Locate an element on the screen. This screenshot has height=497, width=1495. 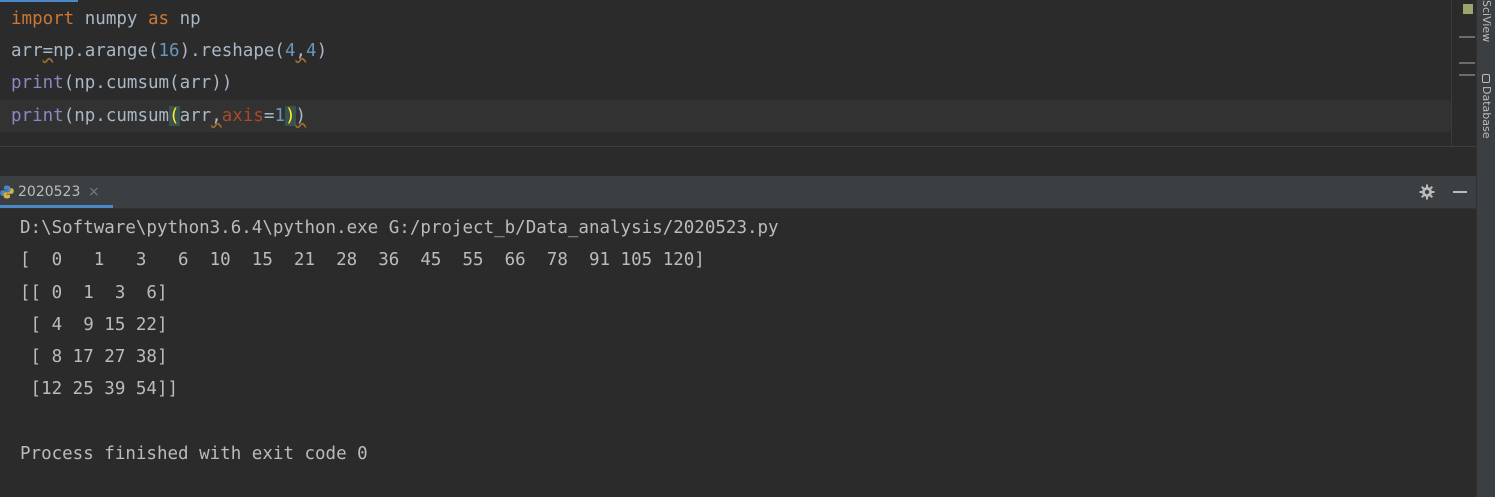
database-tab-label: Database is located at coordinates (1486, 112).